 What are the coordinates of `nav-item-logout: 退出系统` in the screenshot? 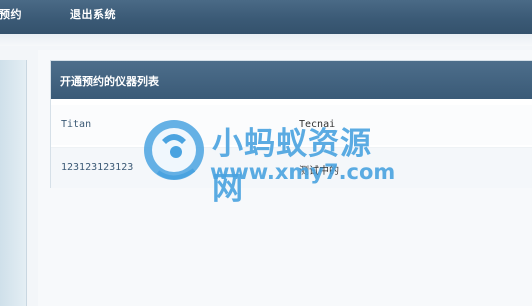 It's located at (93, 14).